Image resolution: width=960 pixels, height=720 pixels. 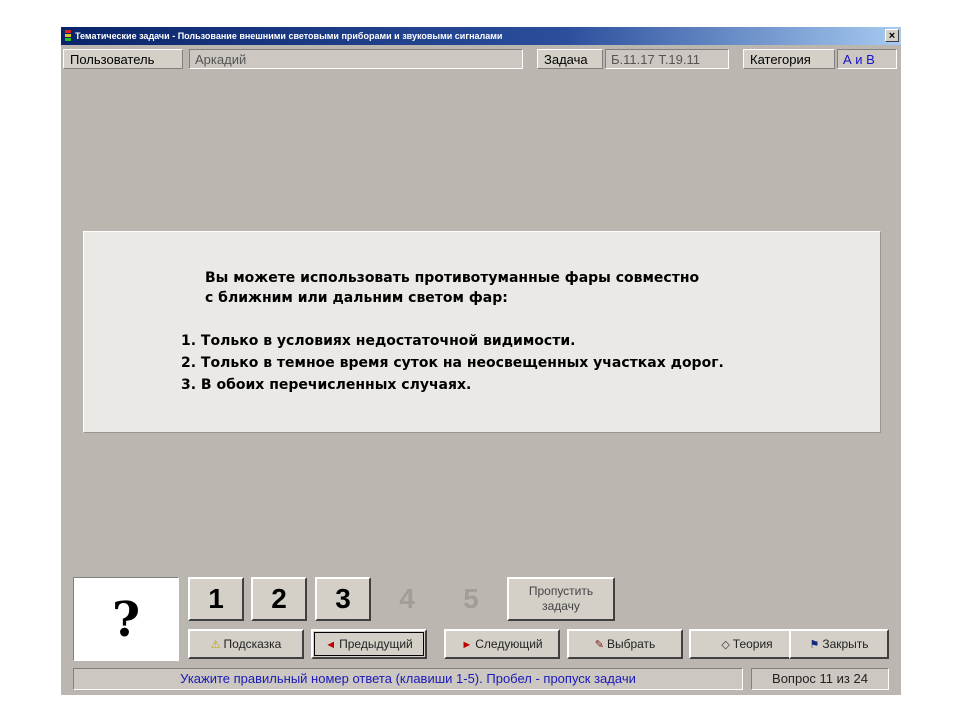 I want to click on theory-label: Теория, so click(x=752, y=644).